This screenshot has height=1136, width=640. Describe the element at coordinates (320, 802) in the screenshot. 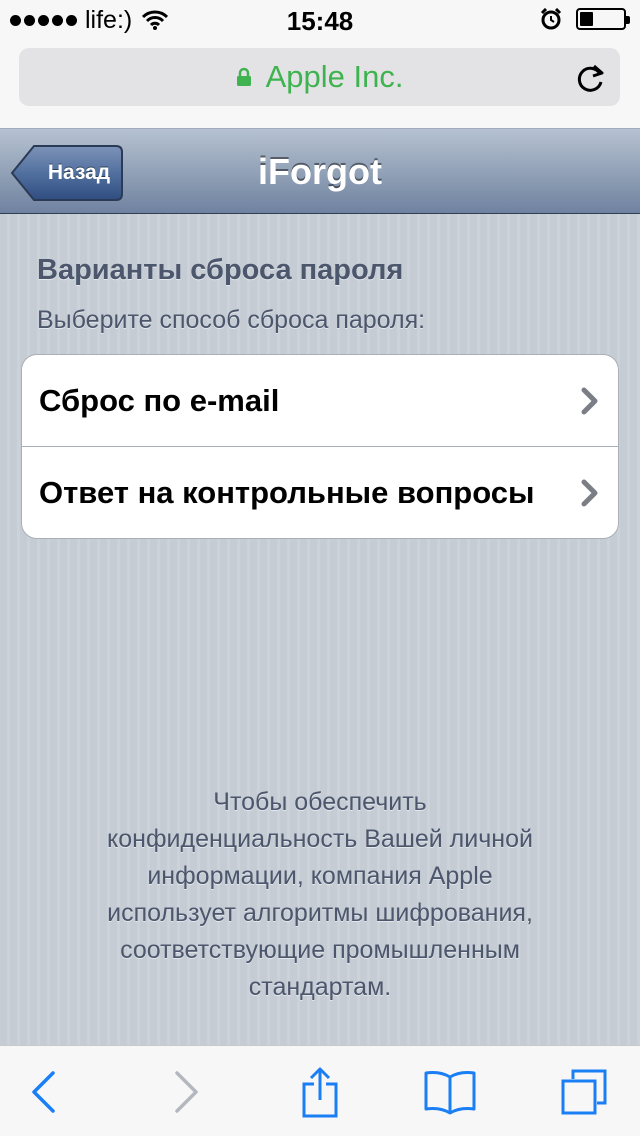

I see `privacy-notice-line: Чтобы обеспечить` at that location.